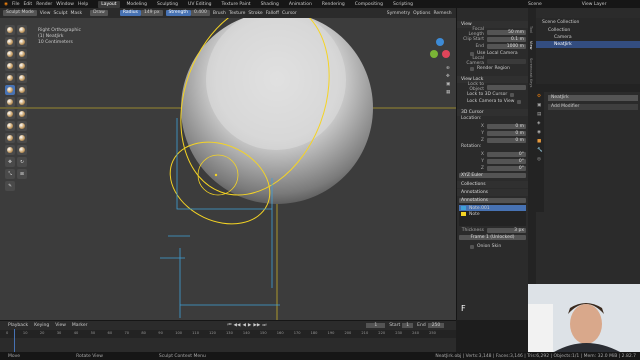  Describe the element at coordinates (264, 325) in the screenshot. I see `jump-end-button: ⏭` at that location.